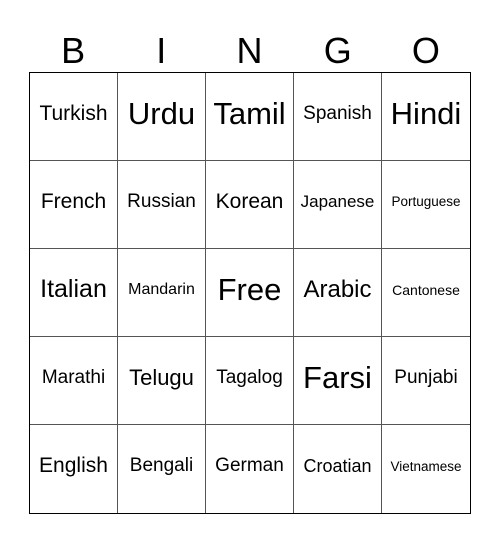  I want to click on bingo-cell: Tamil, so click(250, 117).